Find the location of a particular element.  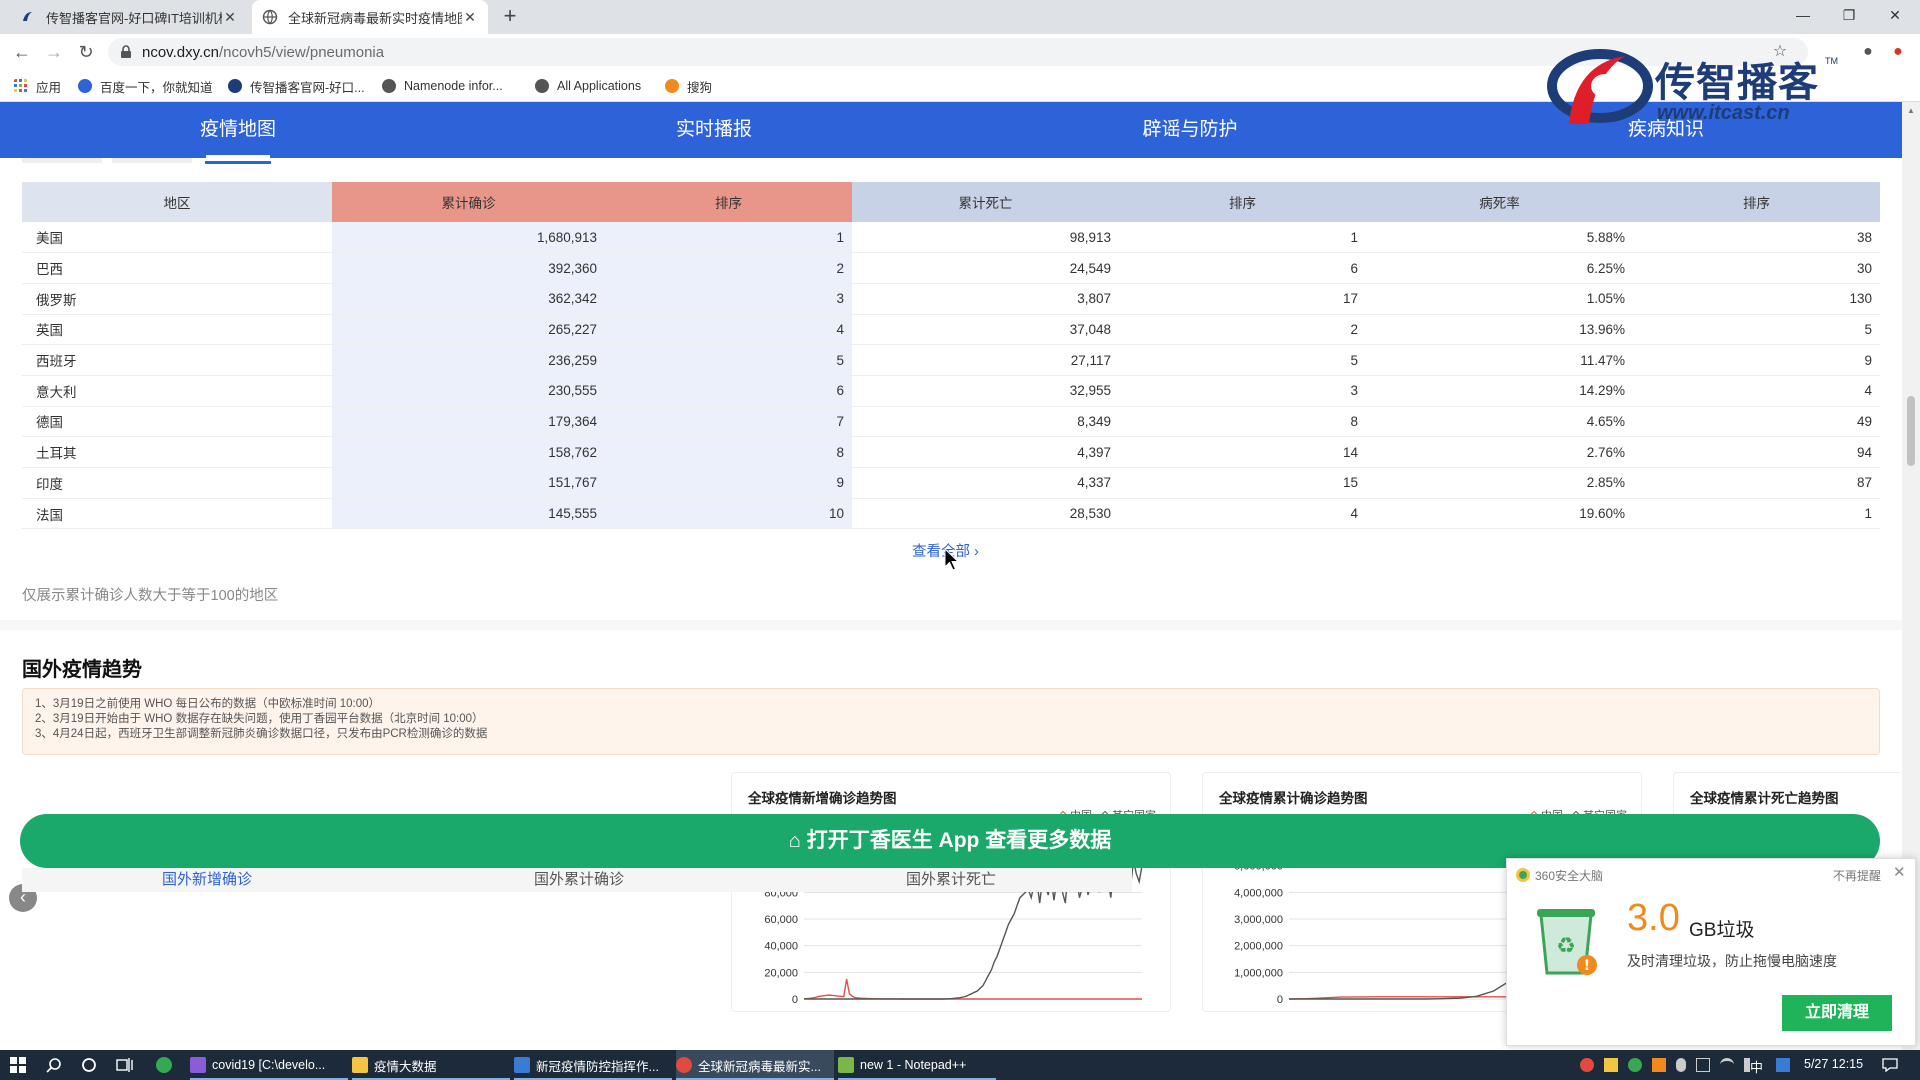

extension-icon: ● is located at coordinates (1898, 52).